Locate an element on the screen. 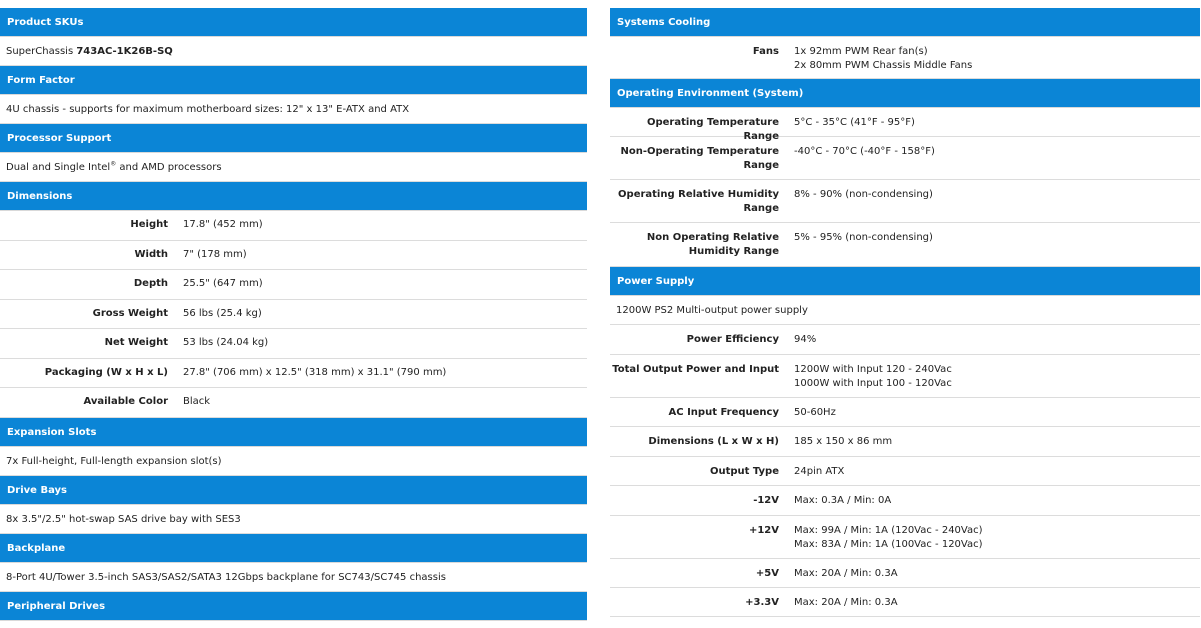 This screenshot has width=1201, height=628. sku-prefix: SuperChassis is located at coordinates (41, 51).